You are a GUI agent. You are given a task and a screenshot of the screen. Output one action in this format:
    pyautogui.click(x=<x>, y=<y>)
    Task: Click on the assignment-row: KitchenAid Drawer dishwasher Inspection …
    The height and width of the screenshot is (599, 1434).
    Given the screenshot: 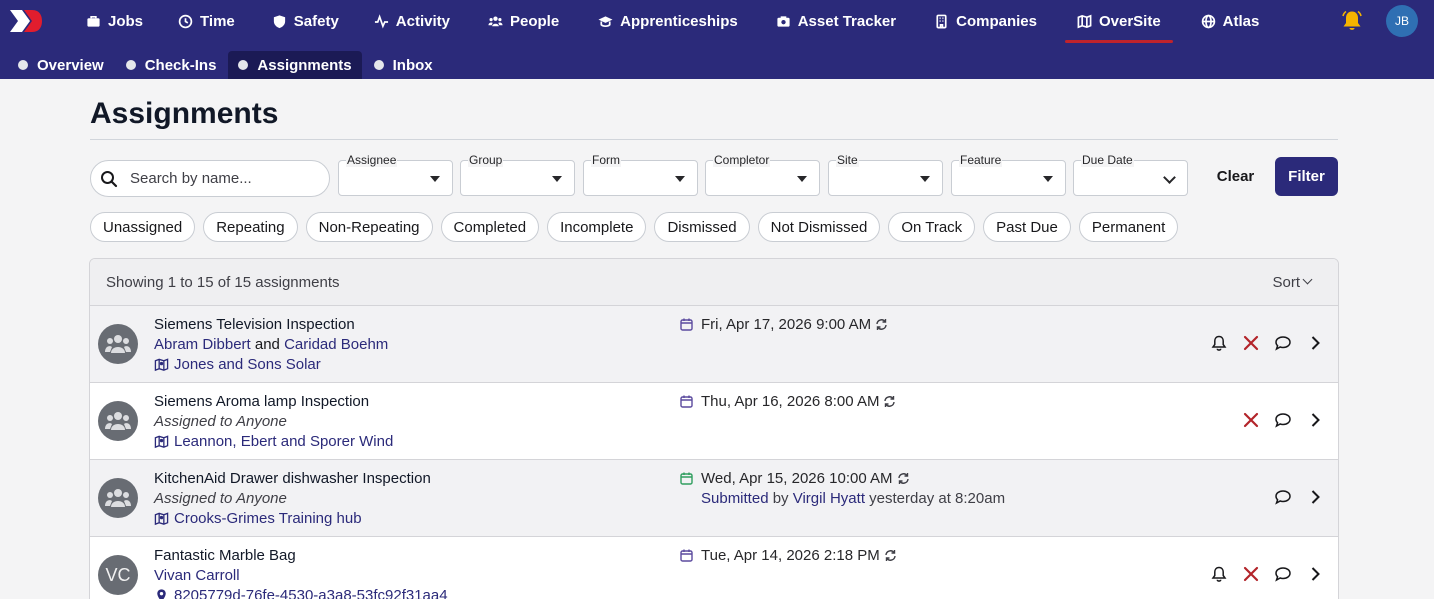 What is the action you would take?
    pyautogui.click(x=714, y=498)
    